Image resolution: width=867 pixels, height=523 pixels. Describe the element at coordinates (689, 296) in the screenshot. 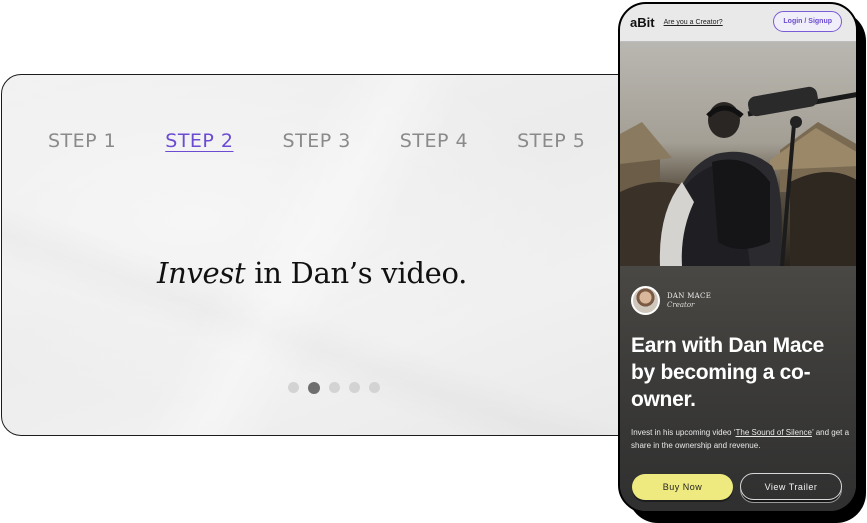

I see `creator-name: DAN MACE` at that location.